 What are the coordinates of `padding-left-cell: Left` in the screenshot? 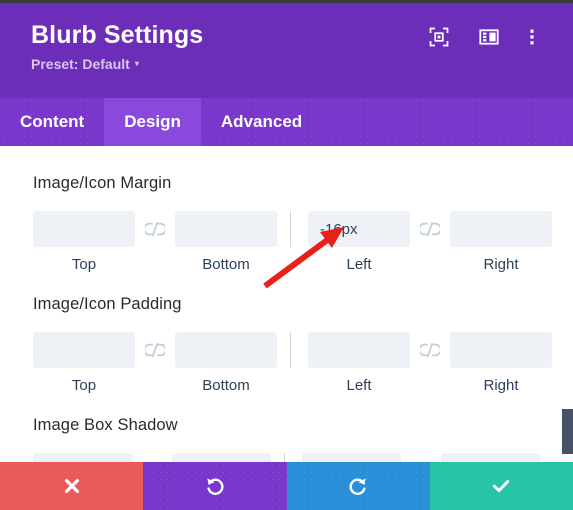 It's located at (359, 363).